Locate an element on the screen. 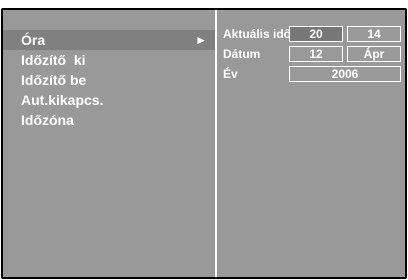  date-label: Dátum is located at coordinates (242, 54).